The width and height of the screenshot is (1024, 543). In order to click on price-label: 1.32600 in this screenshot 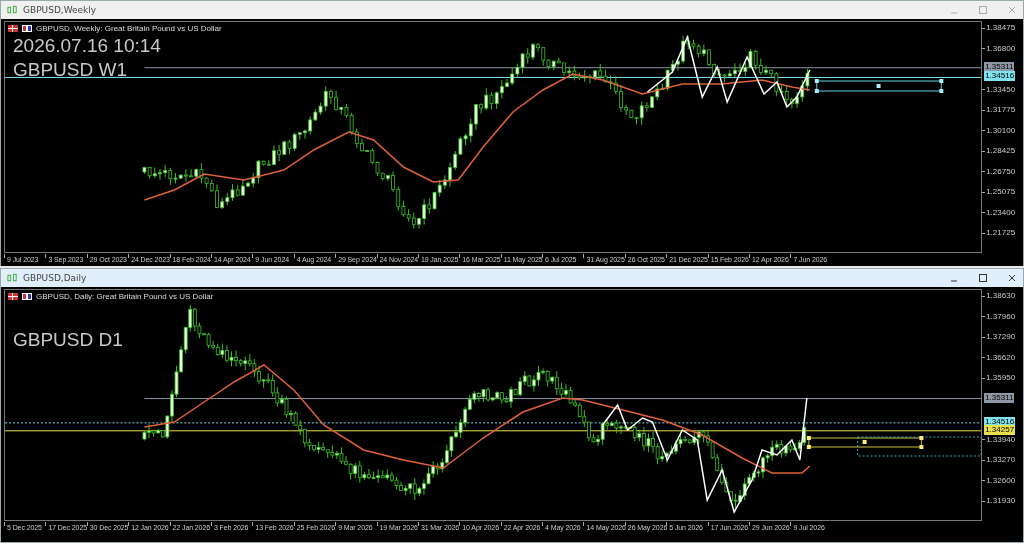, I will do `click(999, 480)`.